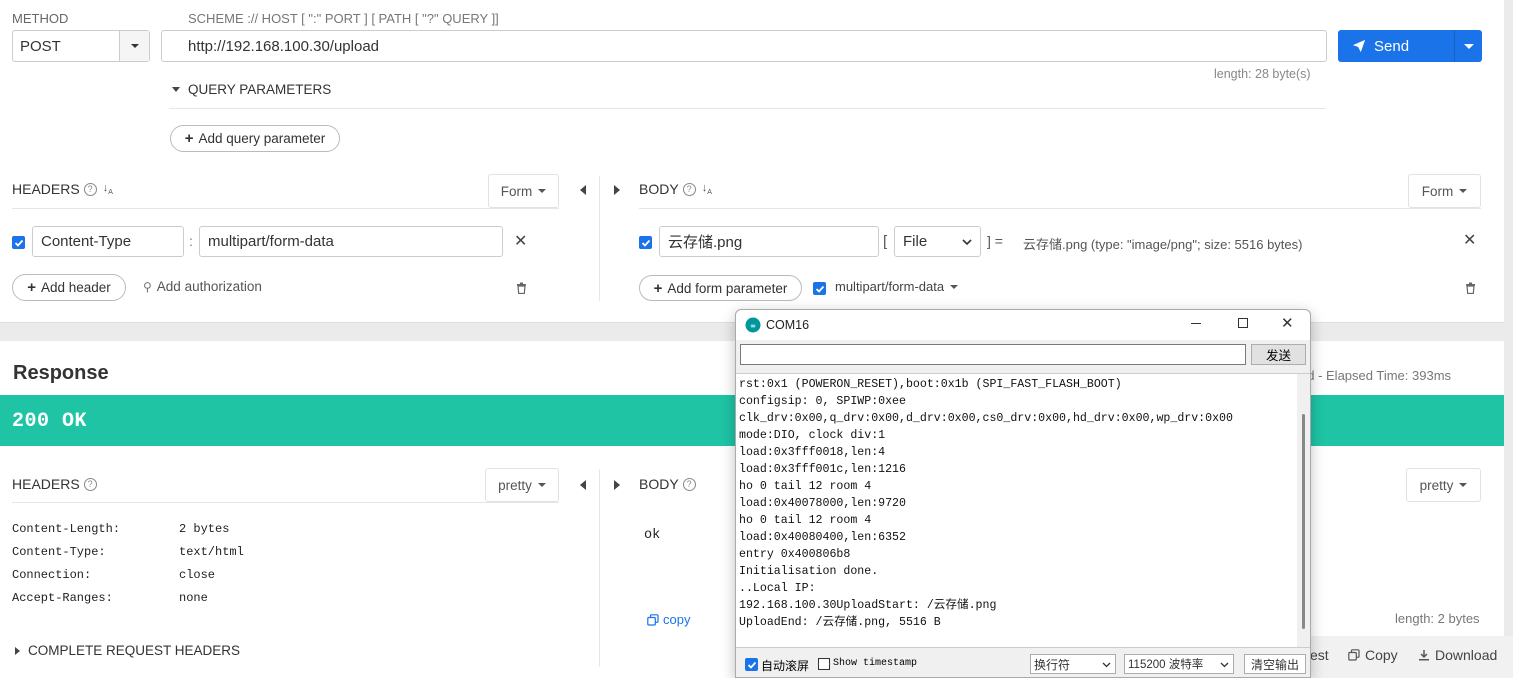 The image size is (1513, 678). I want to click on add-form-parameter-button: + Add form parameter, so click(720, 288).